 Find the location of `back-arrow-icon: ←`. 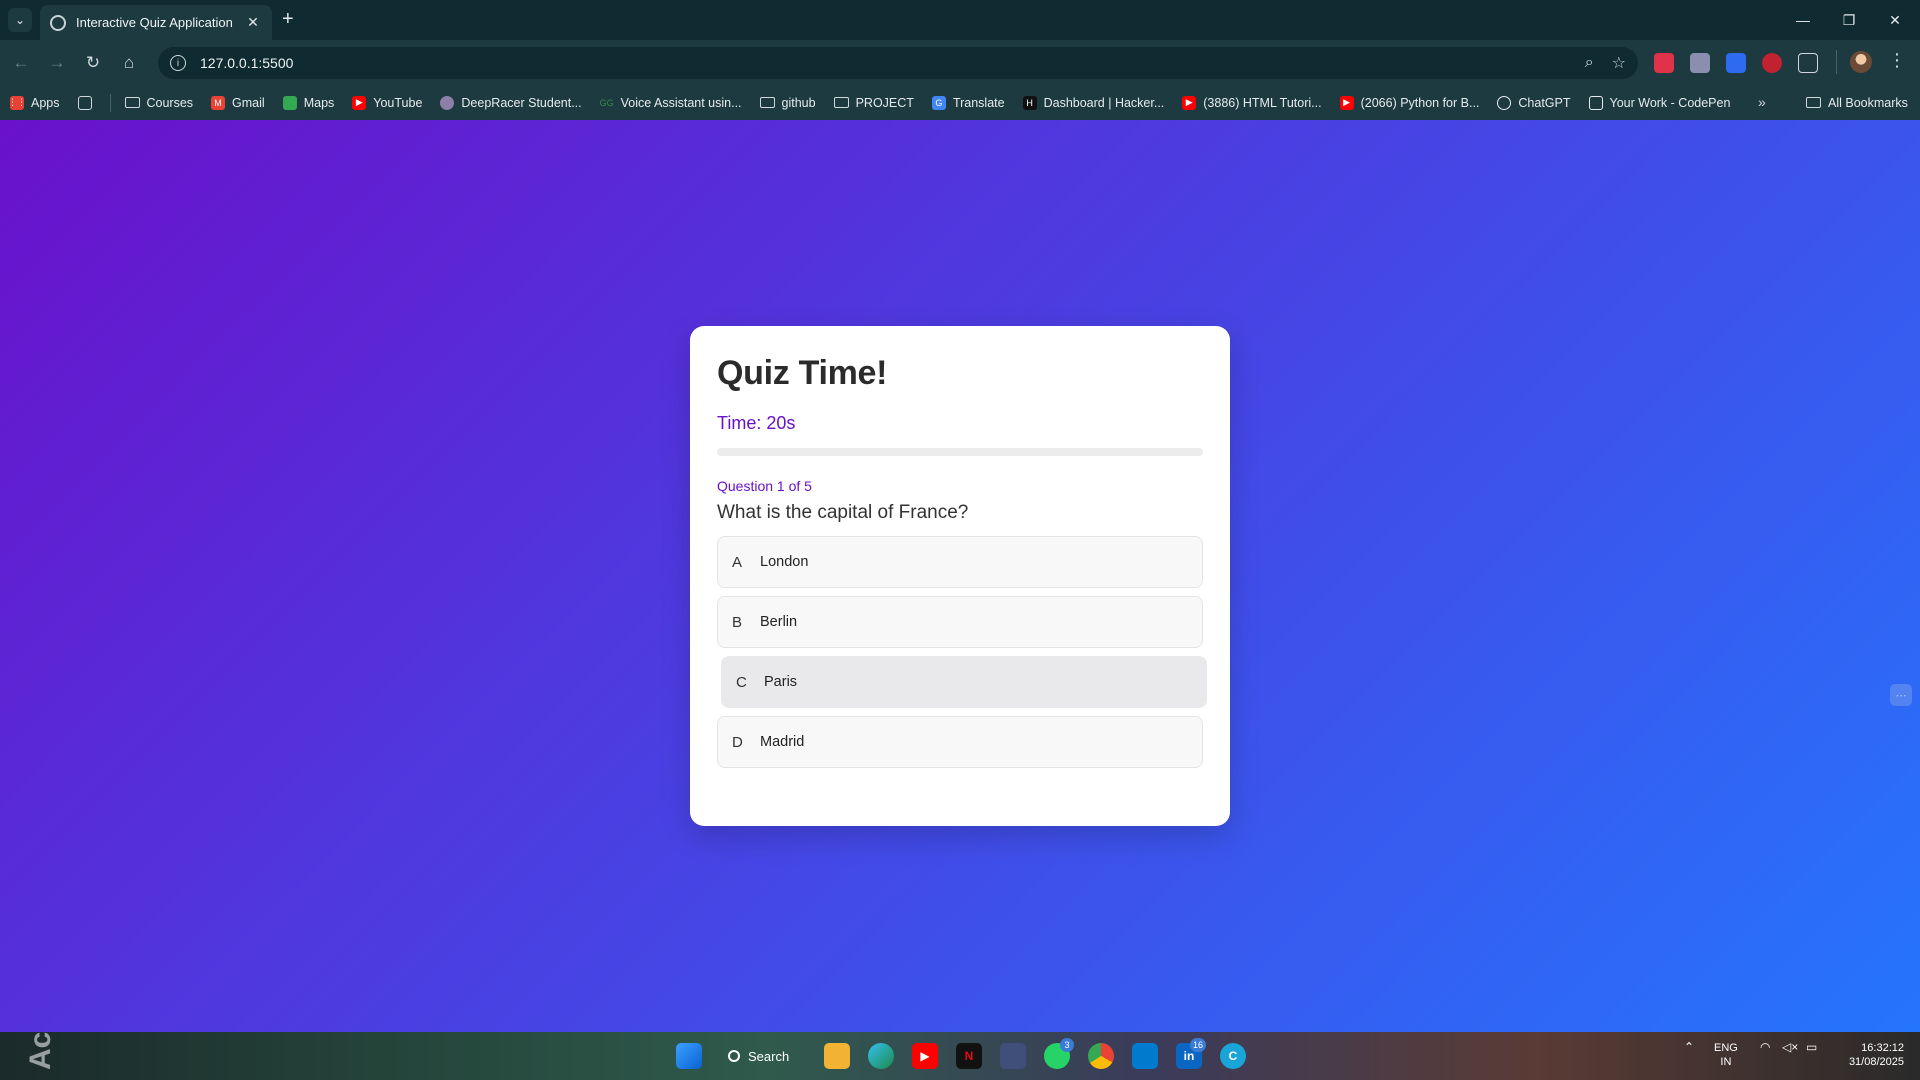

back-arrow-icon: ← is located at coordinates (21, 63).